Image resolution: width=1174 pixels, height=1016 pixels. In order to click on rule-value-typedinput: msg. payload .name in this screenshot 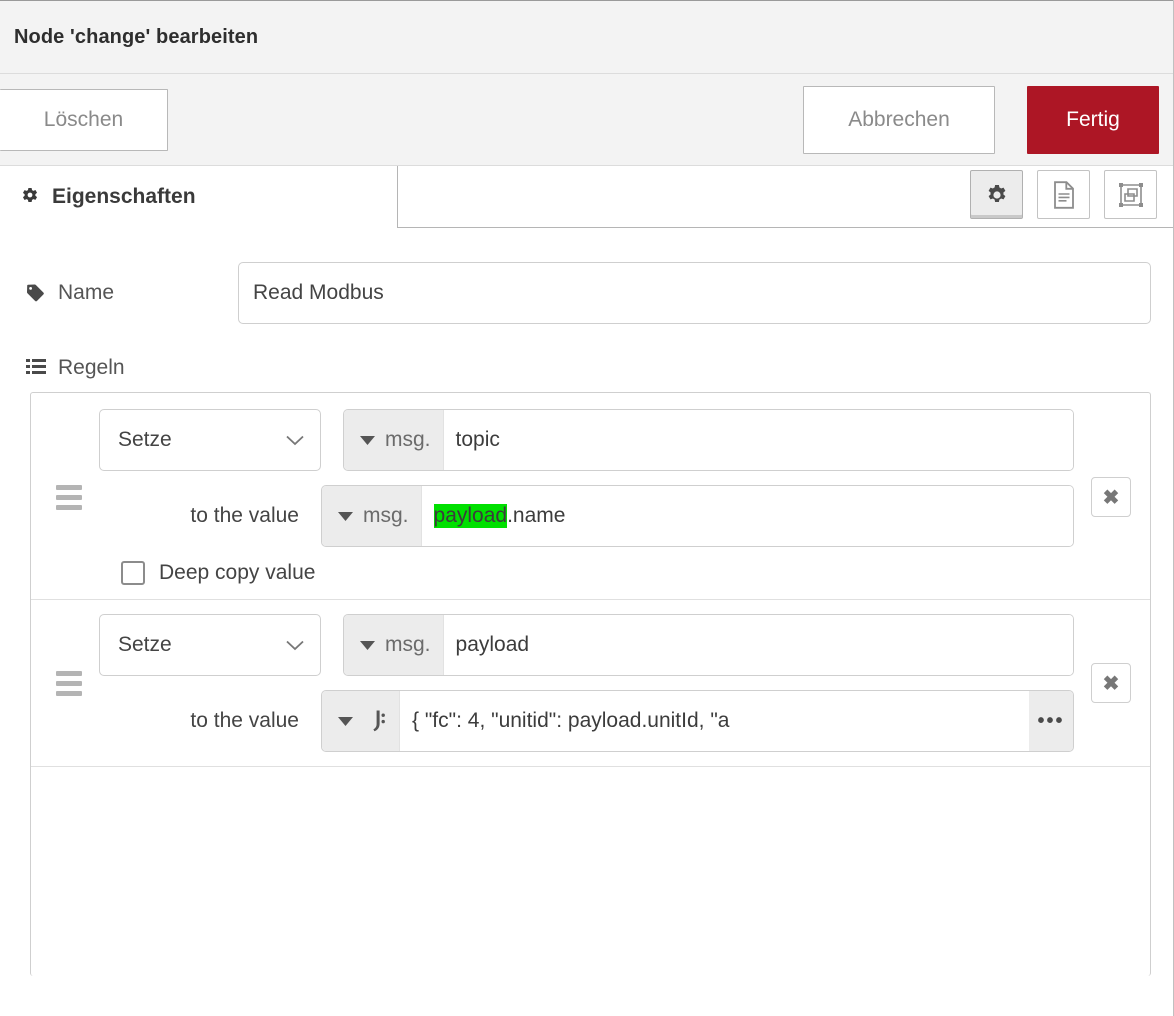, I will do `click(697, 516)`.